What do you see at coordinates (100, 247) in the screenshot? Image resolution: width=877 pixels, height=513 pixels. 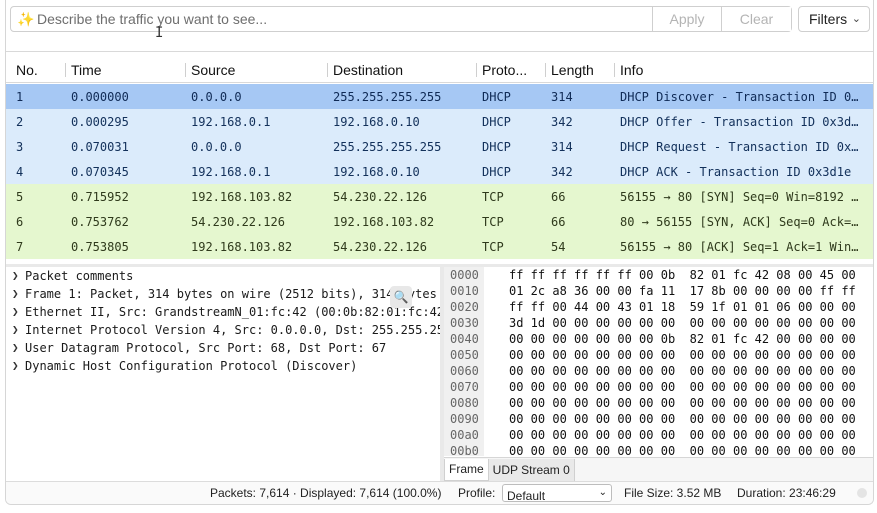 I see `cell-time: 0.753805` at bounding box center [100, 247].